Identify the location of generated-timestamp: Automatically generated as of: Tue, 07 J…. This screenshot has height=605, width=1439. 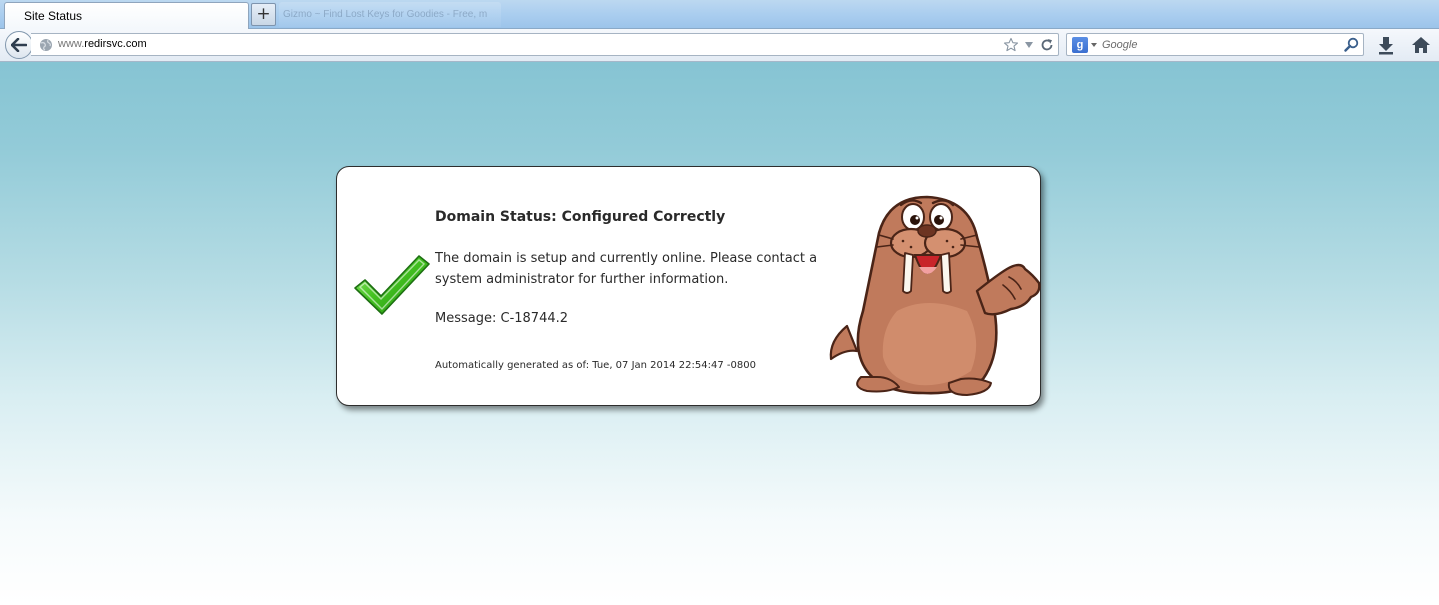
(595, 365).